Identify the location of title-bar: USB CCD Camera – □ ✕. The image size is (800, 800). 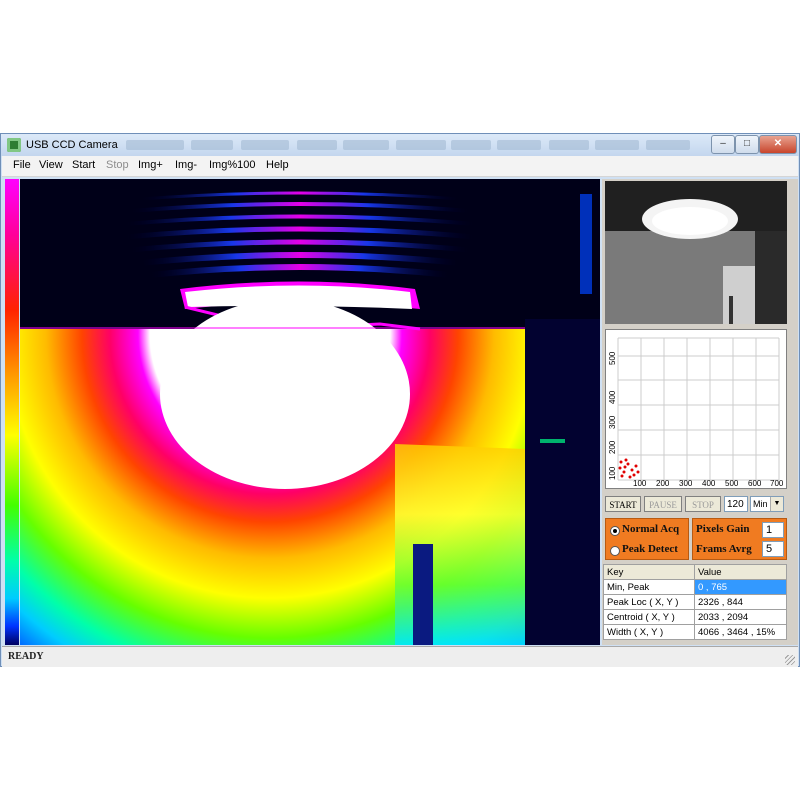
(400, 145).